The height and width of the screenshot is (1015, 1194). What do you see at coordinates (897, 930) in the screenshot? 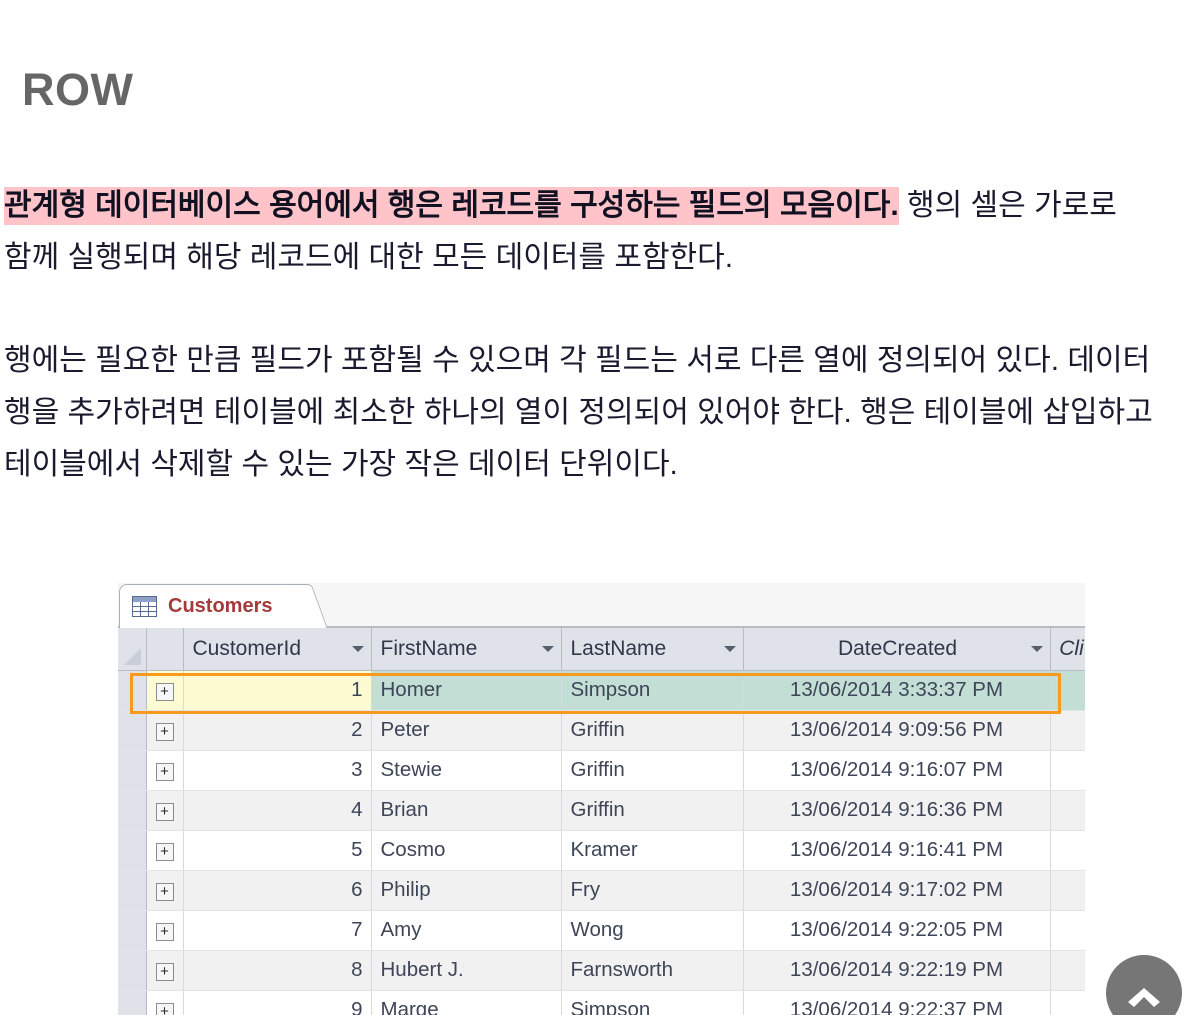
I see `cell-datecreated: 13/06/2014 9:22:05 PM` at bounding box center [897, 930].